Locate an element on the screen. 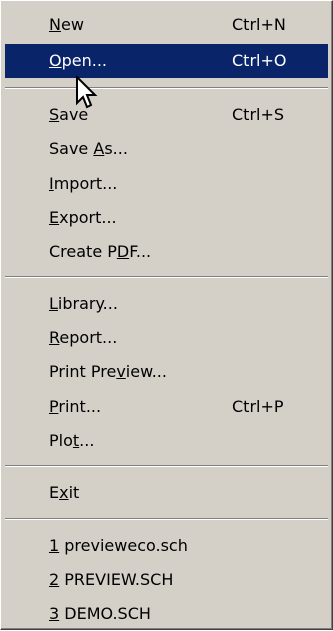 This screenshot has width=333, height=631. menu-item-exit: Exit is located at coordinates (166, 493).